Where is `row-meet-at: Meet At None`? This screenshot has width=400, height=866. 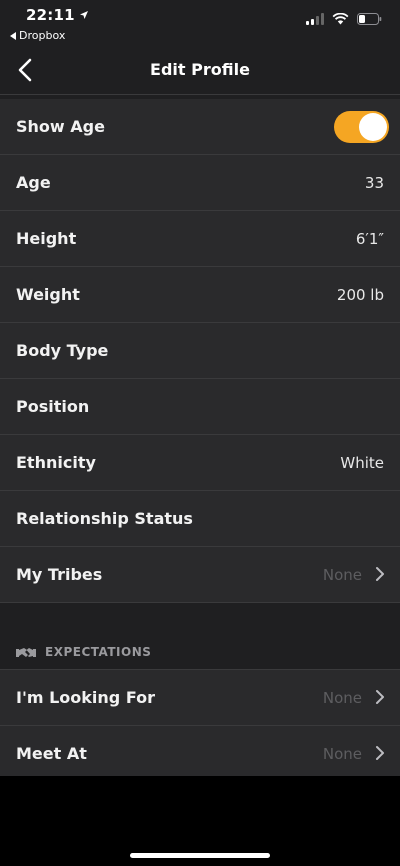 row-meet-at: Meet At None is located at coordinates (200, 754).